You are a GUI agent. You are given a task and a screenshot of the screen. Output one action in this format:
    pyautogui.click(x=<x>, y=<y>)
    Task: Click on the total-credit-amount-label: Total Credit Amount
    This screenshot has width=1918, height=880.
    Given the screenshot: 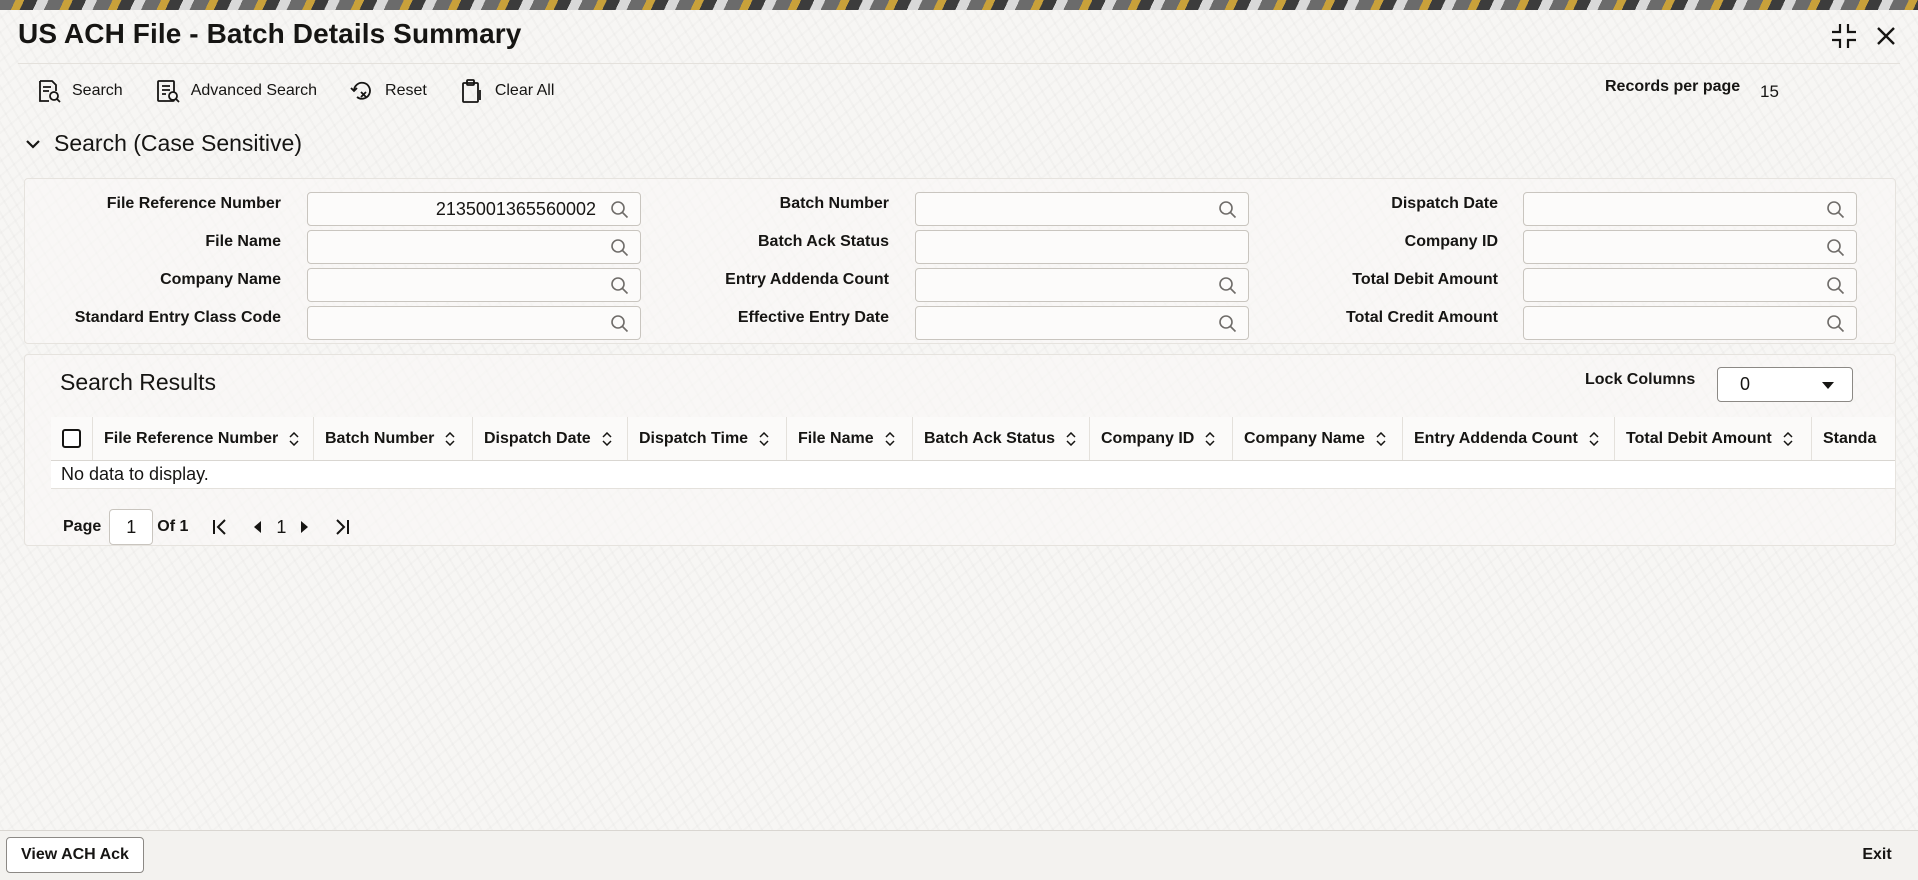 What is the action you would take?
    pyautogui.click(x=1422, y=317)
    